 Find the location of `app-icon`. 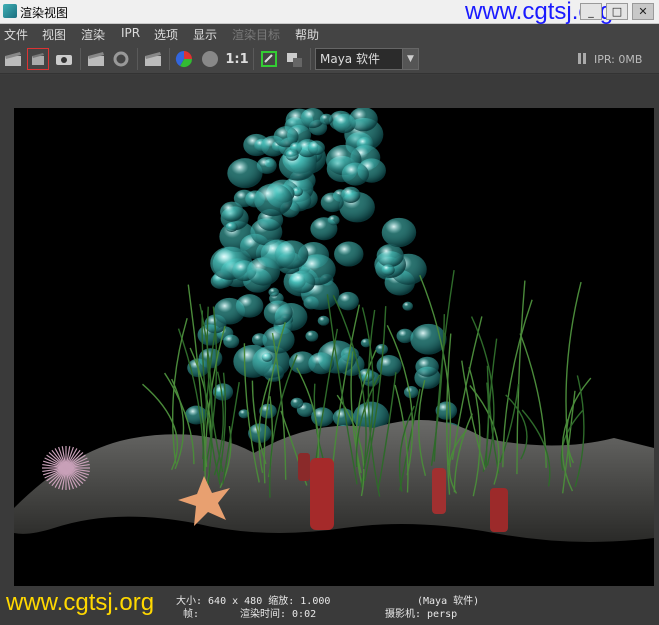

app-icon is located at coordinates (10, 11).